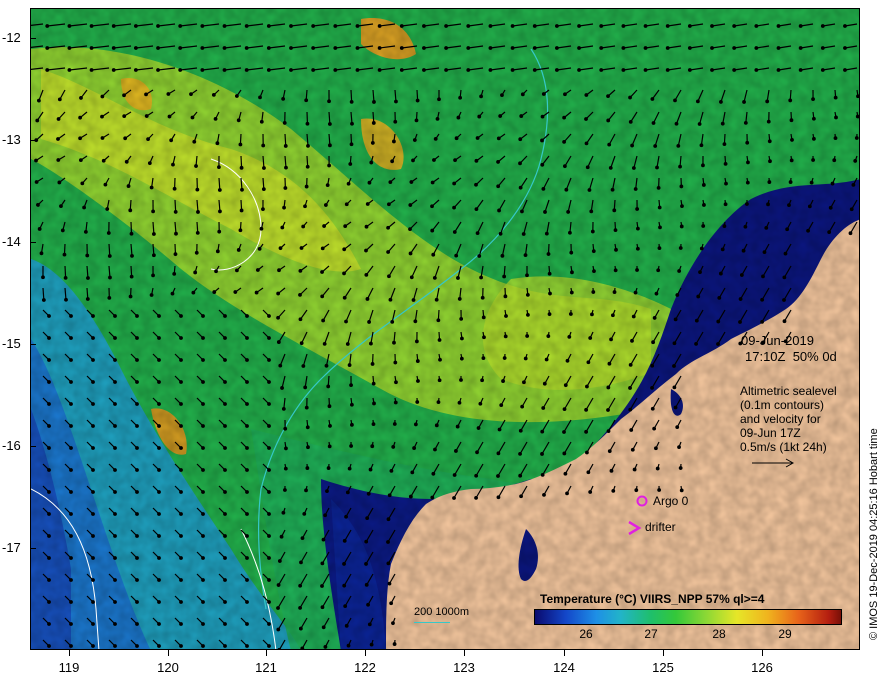 Image resolution: width=880 pixels, height=680 pixels. Describe the element at coordinates (11, 241) in the screenshot. I see `y-tick: -14` at that location.